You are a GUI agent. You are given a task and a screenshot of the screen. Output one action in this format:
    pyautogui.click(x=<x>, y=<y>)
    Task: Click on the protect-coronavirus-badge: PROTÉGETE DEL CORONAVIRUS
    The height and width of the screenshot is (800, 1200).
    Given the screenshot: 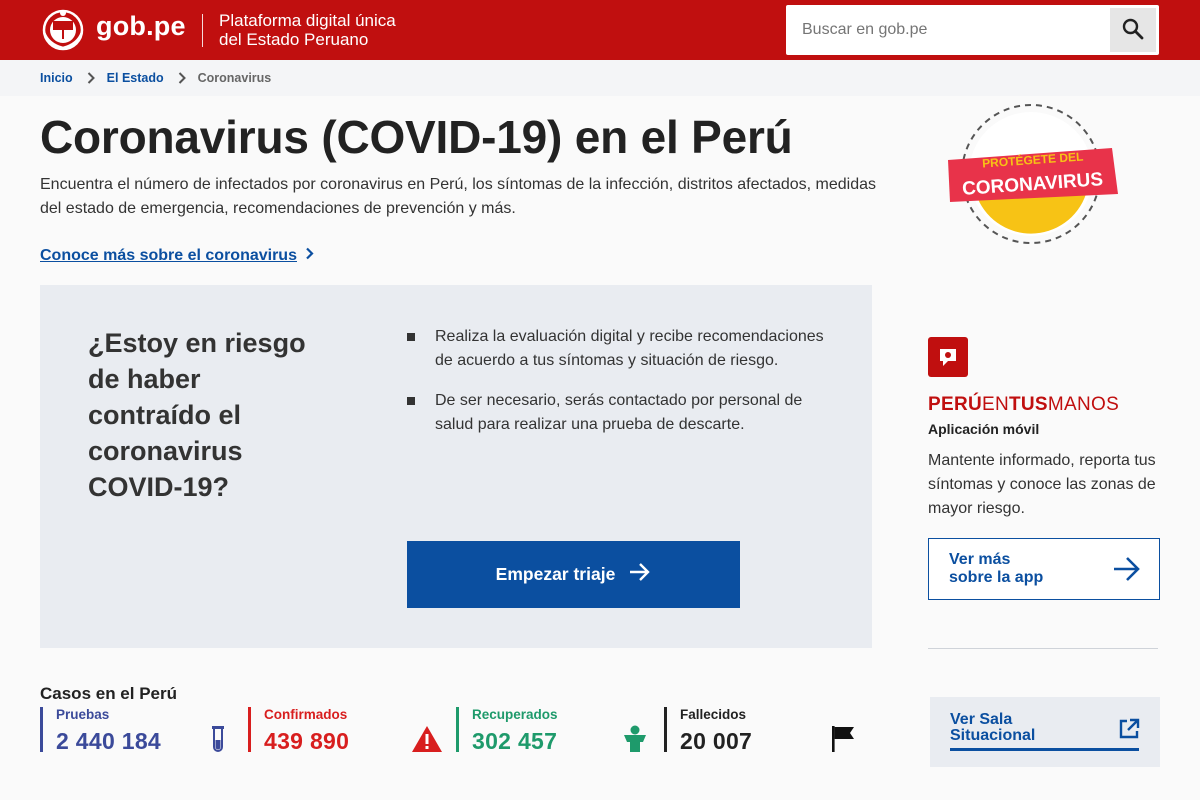 What is the action you would take?
    pyautogui.click(x=1032, y=174)
    